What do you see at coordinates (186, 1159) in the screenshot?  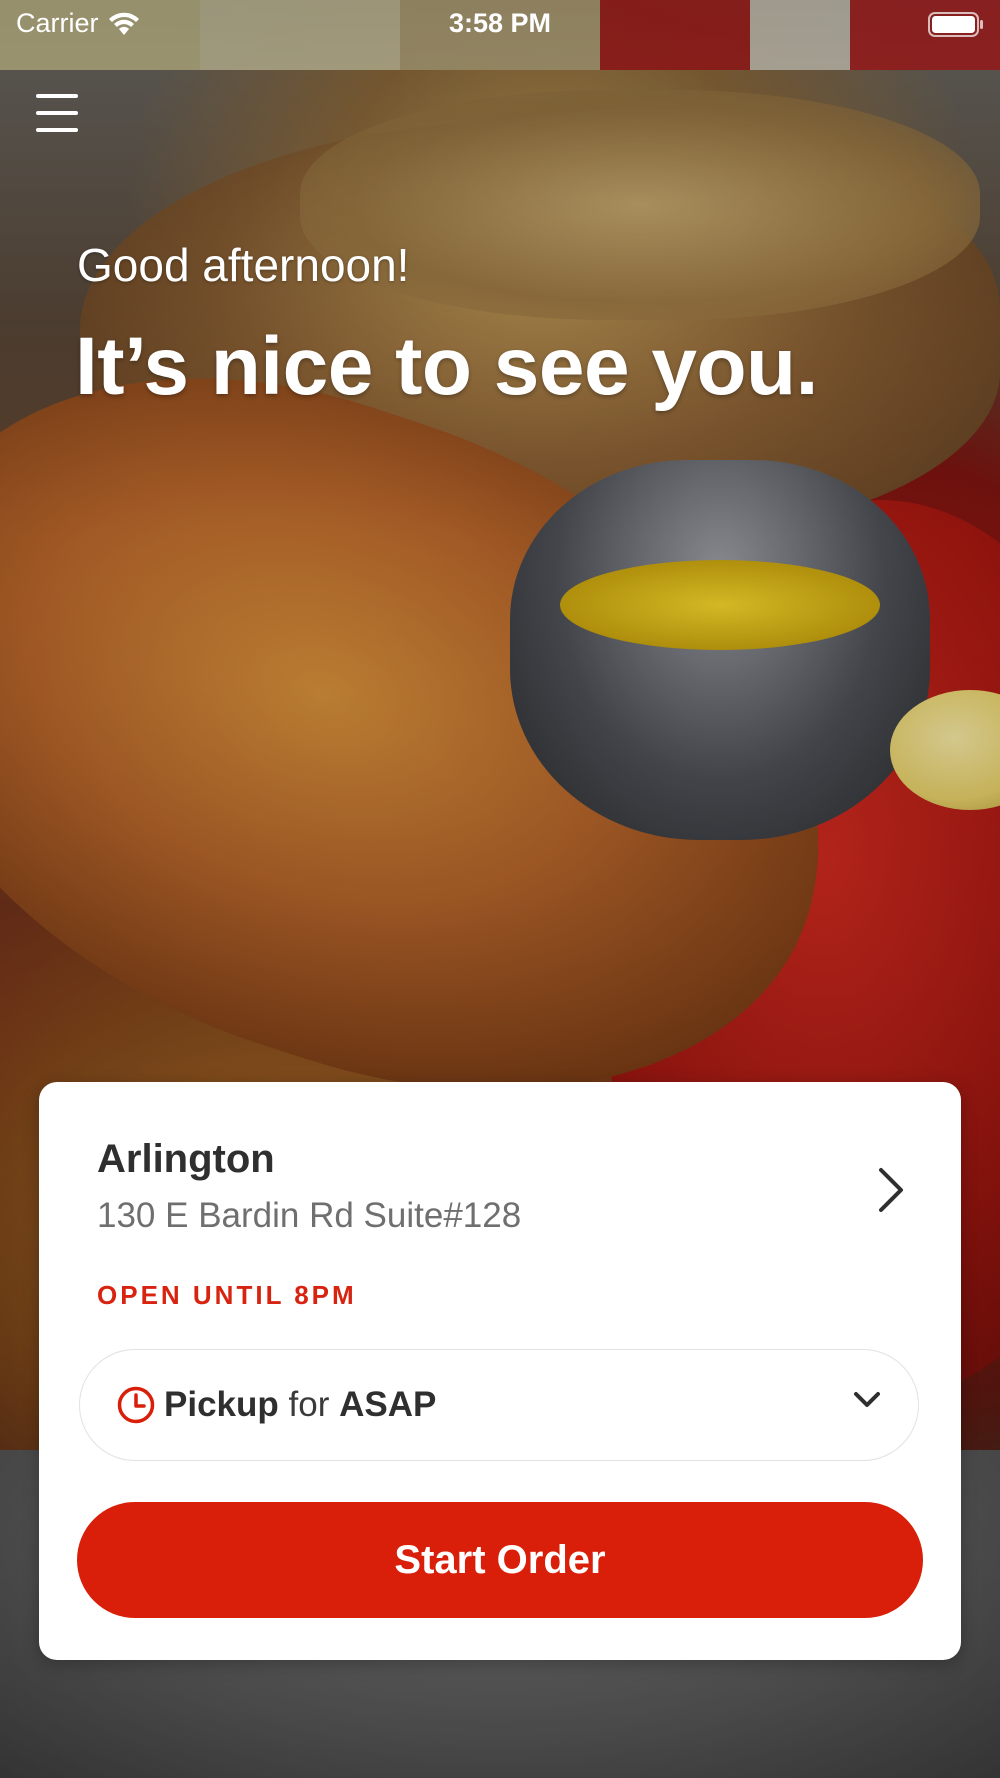 I see `location-name: Arlington` at bounding box center [186, 1159].